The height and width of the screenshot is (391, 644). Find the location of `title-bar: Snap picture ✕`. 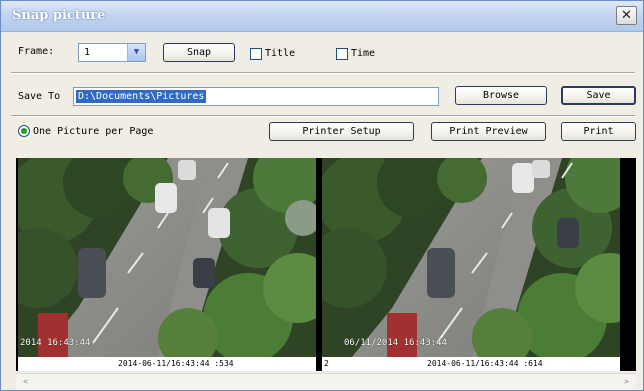

title-bar: Snap picture ✕ is located at coordinates (322, 16).